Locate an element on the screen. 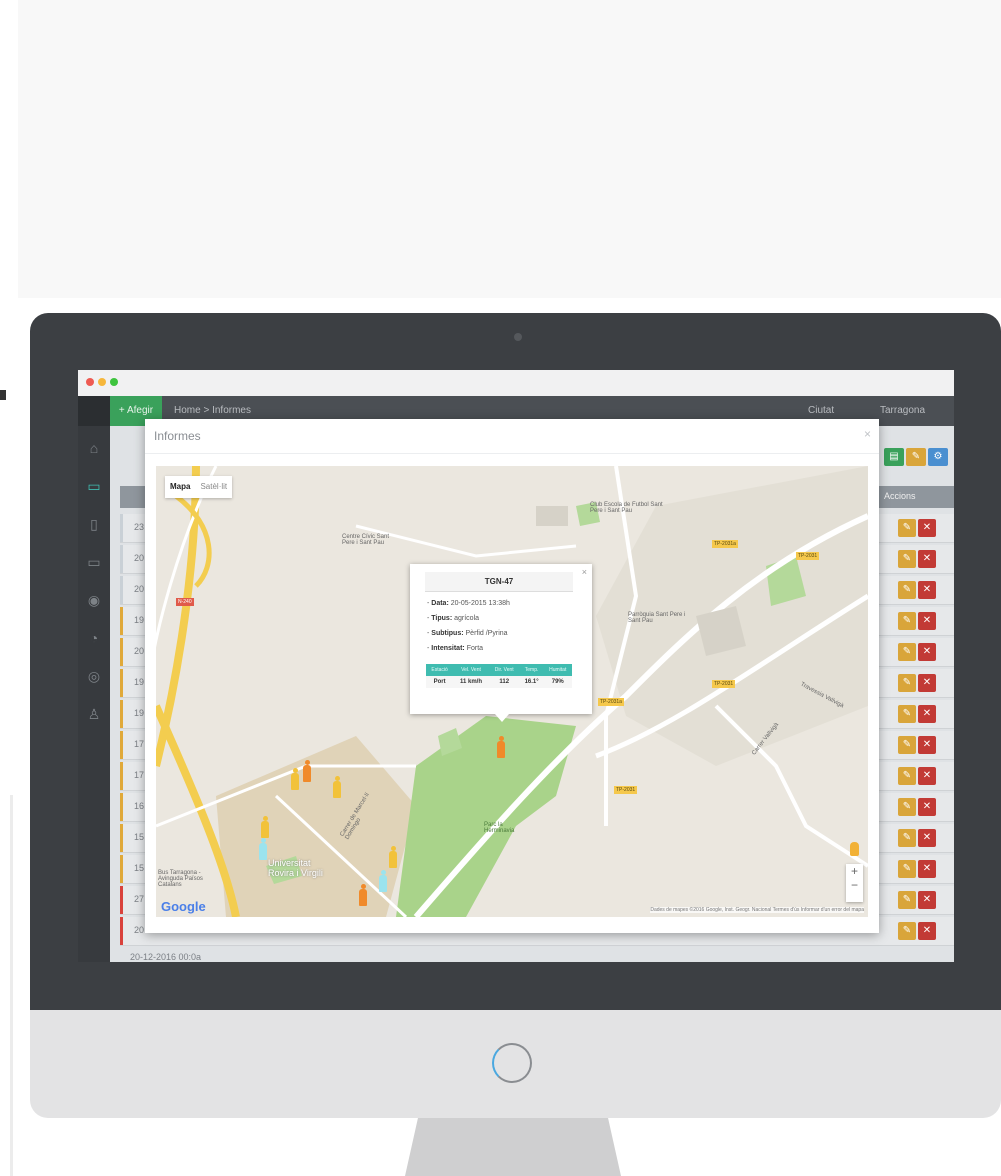 Image resolution: width=1001 pixels, height=1176 pixels. menu-toggle-button is located at coordinates (94, 411).